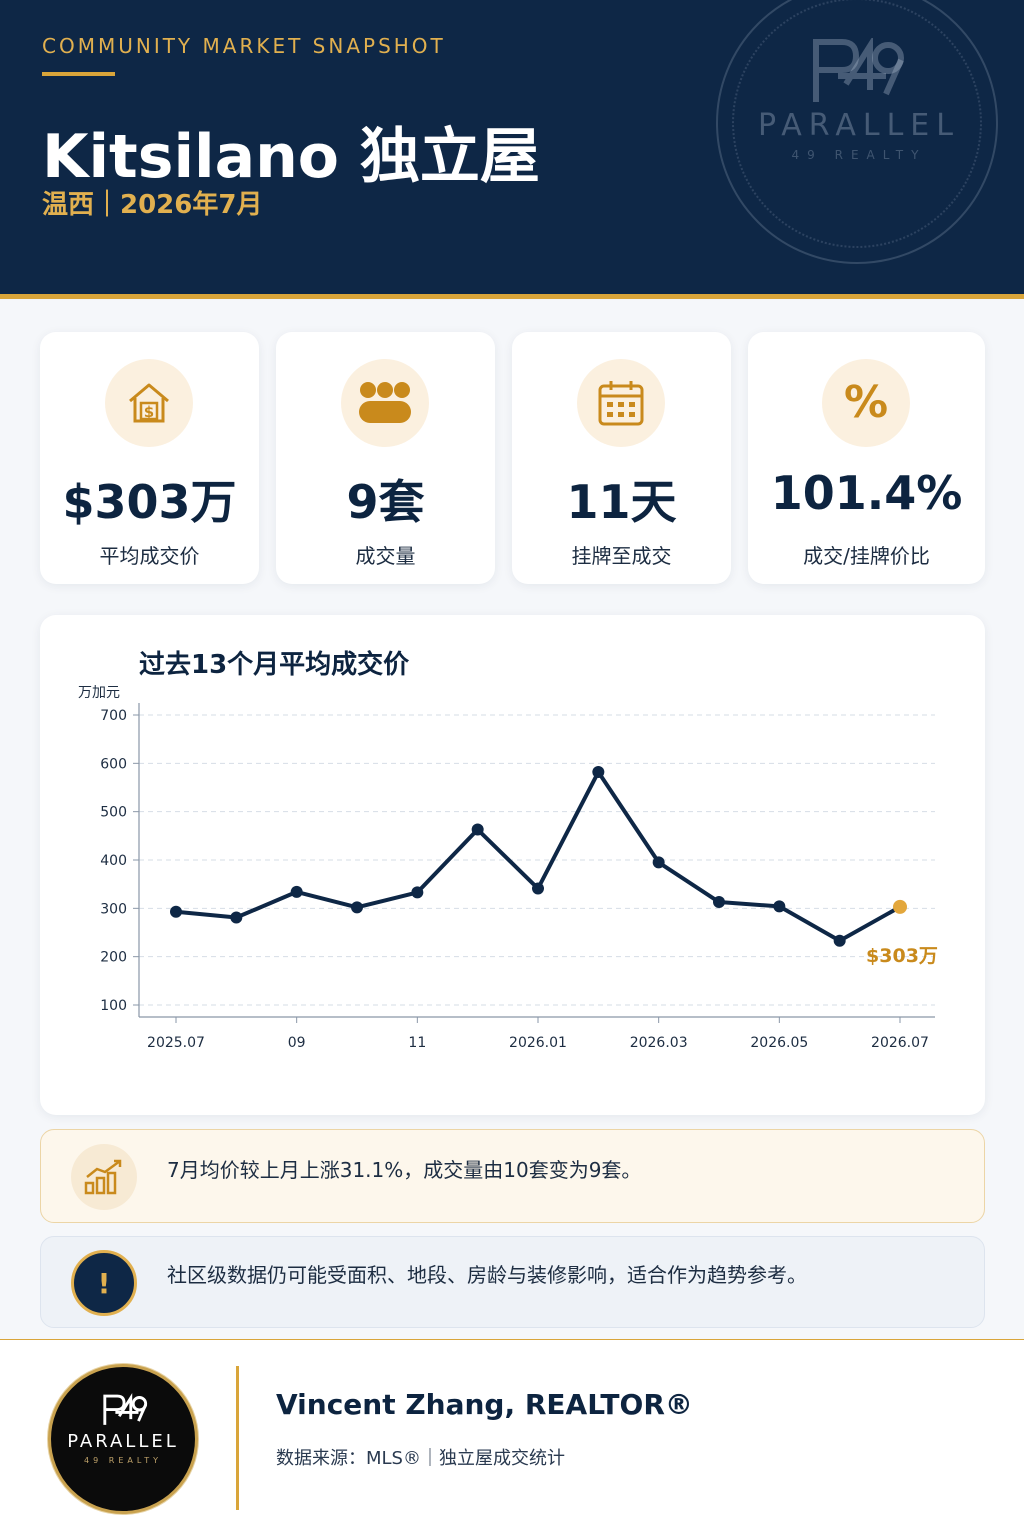  What do you see at coordinates (149, 458) in the screenshot?
I see `kpi-card-avg-price: $ $303万 平均成交价` at bounding box center [149, 458].